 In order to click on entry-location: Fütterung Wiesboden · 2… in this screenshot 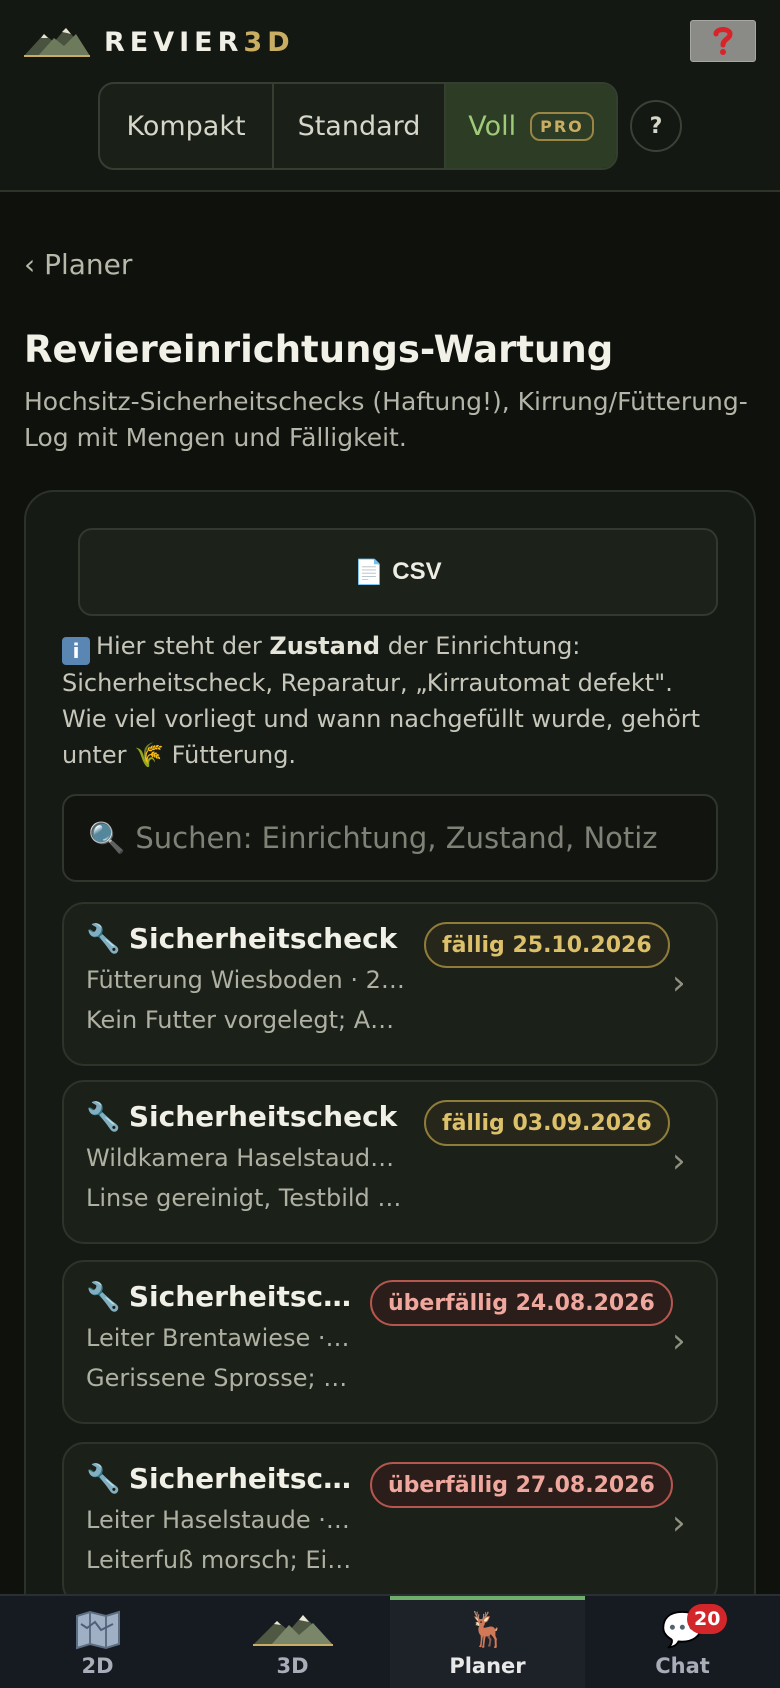, I will do `click(245, 980)`.